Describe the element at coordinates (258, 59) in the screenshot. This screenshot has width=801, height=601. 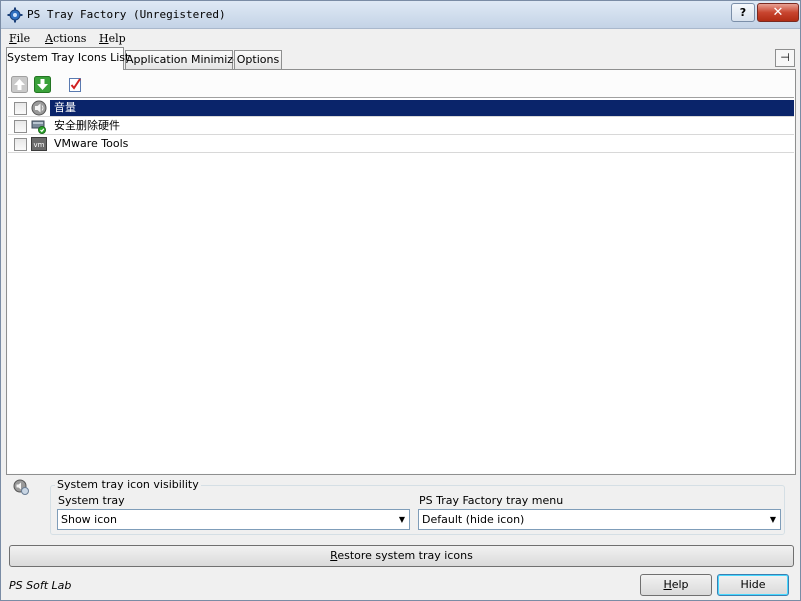
I see `tab-options: Options` at that location.